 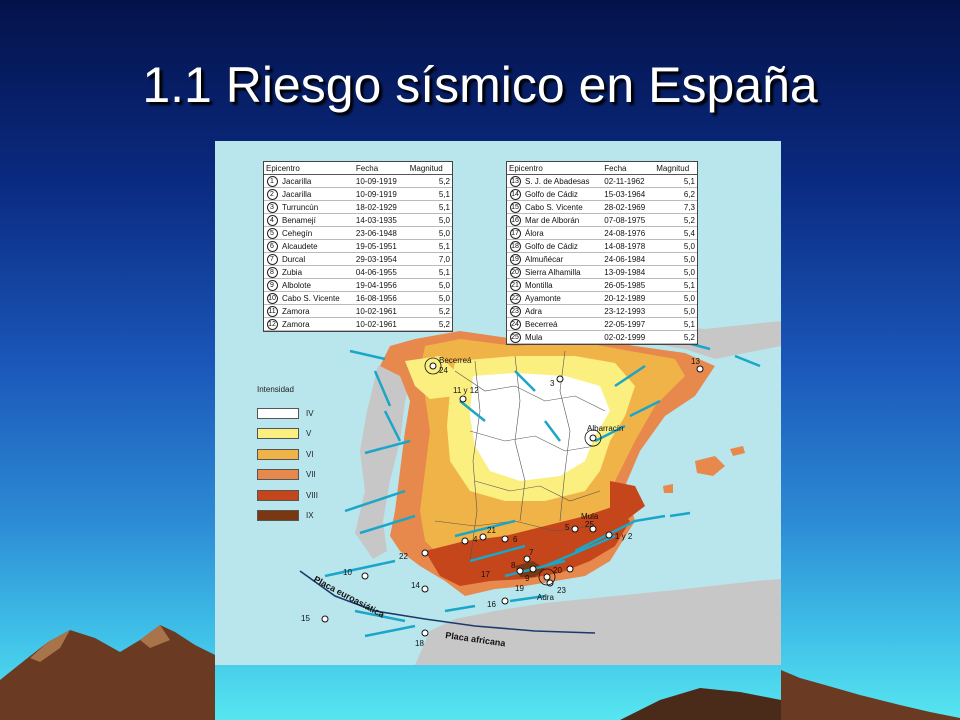 What do you see at coordinates (317, 285) in the screenshot?
I see `epicenter-place: Albolote` at bounding box center [317, 285].